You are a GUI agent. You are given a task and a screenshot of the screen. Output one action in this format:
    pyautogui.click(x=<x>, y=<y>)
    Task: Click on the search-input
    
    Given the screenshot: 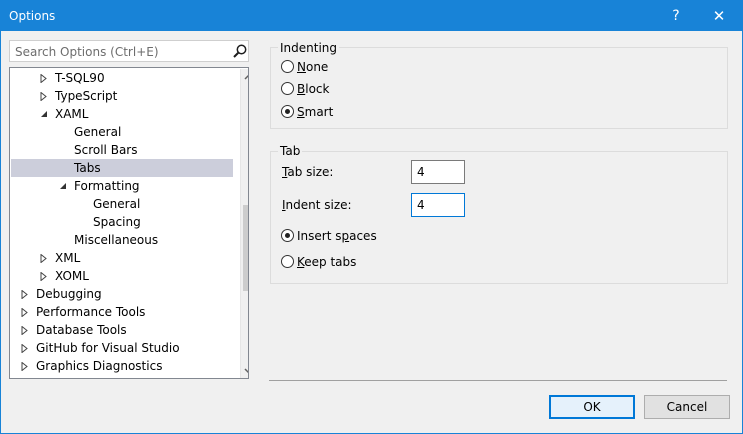 What is the action you would take?
    pyautogui.click(x=120, y=52)
    